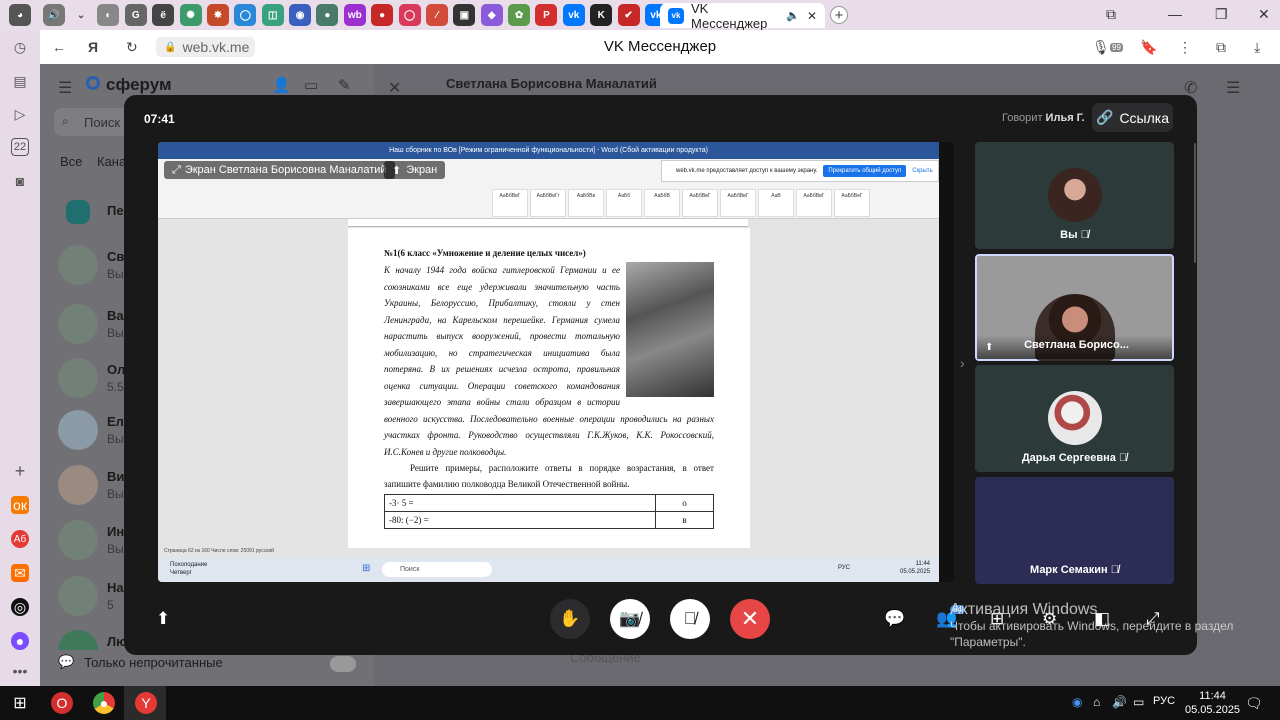 This screenshot has width=1280, height=720. I want to click on alice-icon: ◎, so click(20, 607).